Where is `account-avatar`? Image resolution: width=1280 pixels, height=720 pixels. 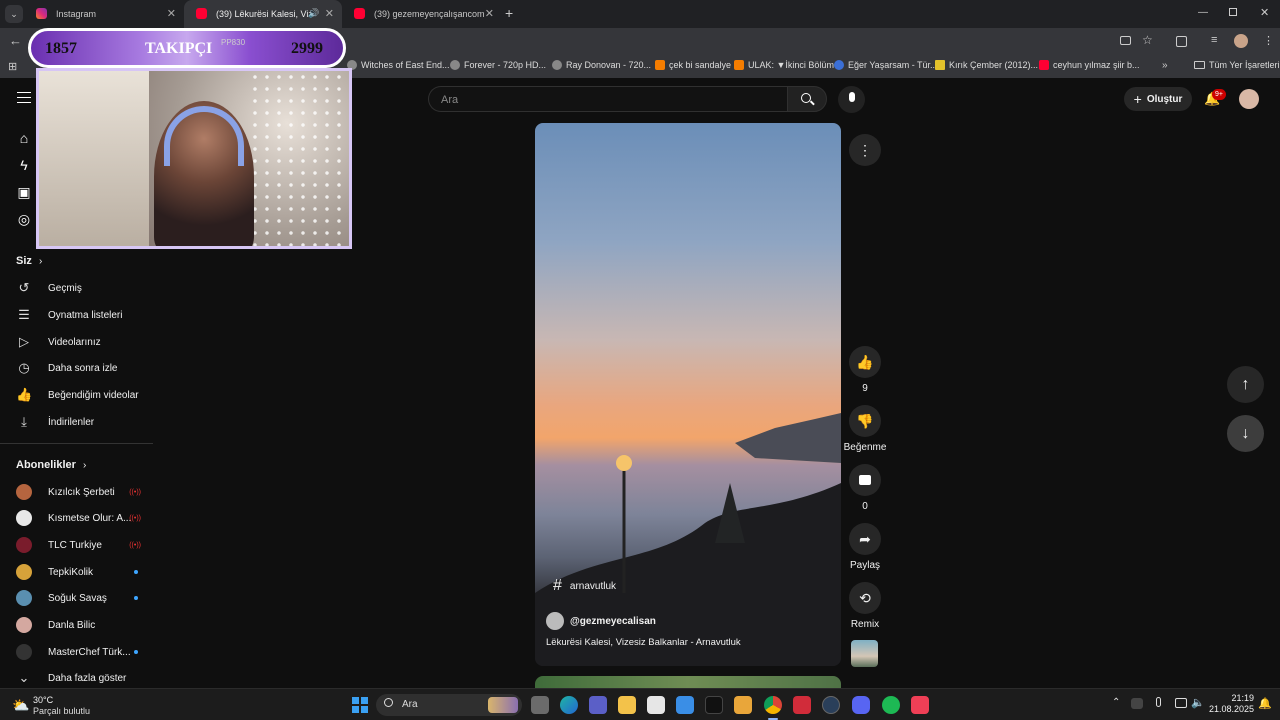 account-avatar is located at coordinates (1249, 99).